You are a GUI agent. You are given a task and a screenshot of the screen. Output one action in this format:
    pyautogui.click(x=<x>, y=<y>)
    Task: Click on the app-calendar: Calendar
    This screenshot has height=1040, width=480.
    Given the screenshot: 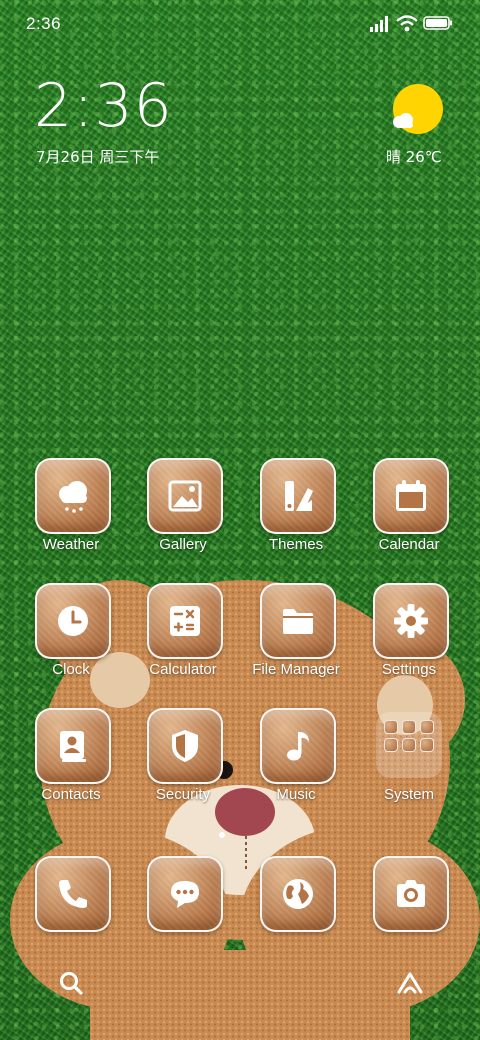 What is the action you would take?
    pyautogui.click(x=409, y=508)
    